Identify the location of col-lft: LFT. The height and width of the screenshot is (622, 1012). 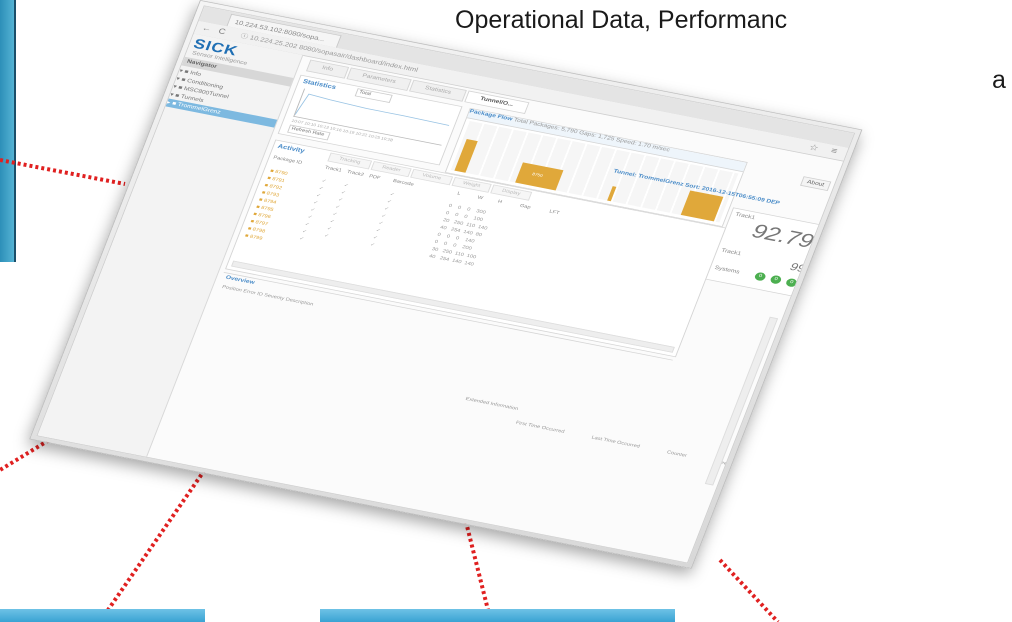
(554, 212).